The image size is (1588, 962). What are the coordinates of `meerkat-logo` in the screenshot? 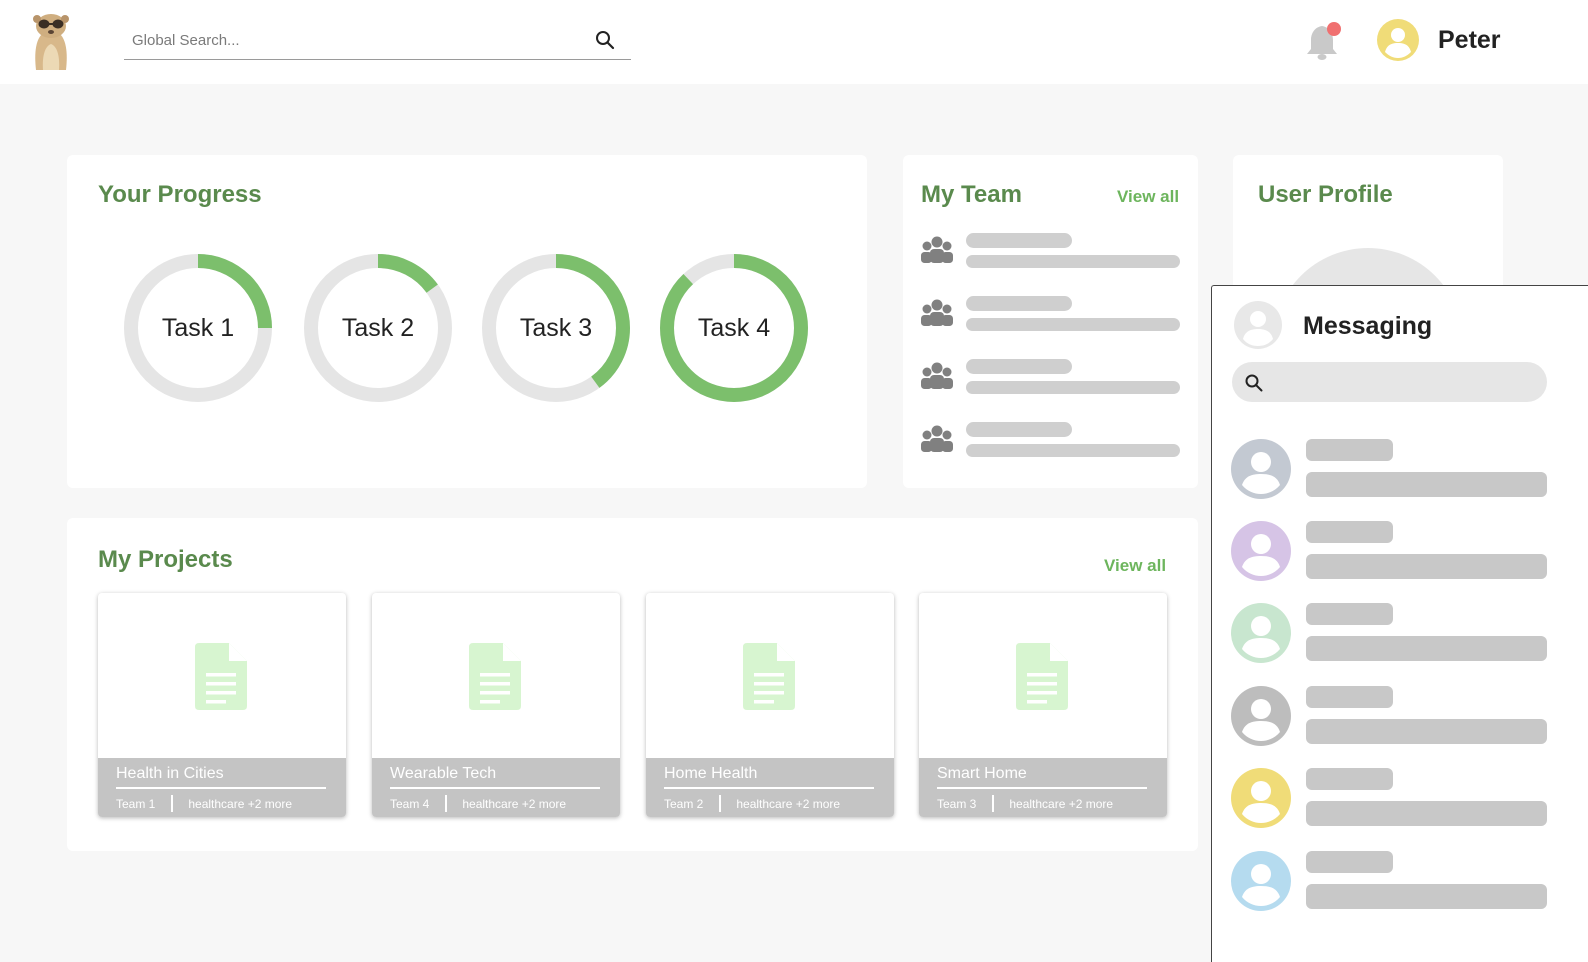 It's located at (51, 40).